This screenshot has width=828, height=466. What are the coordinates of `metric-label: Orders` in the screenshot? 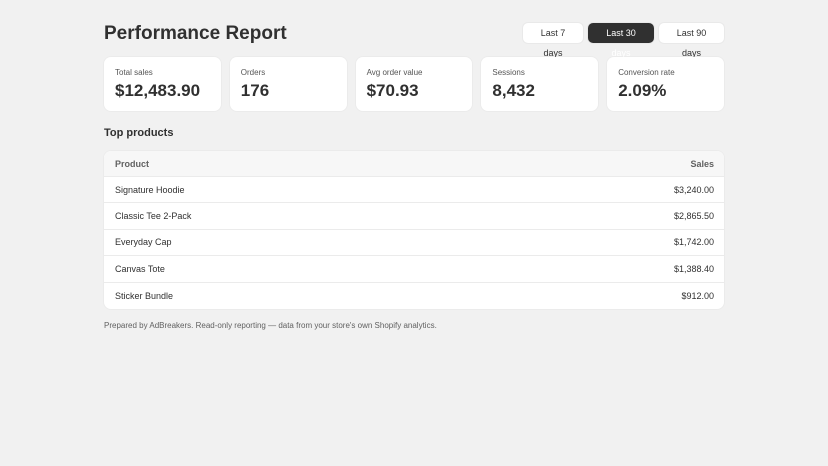 It's located at (253, 72).